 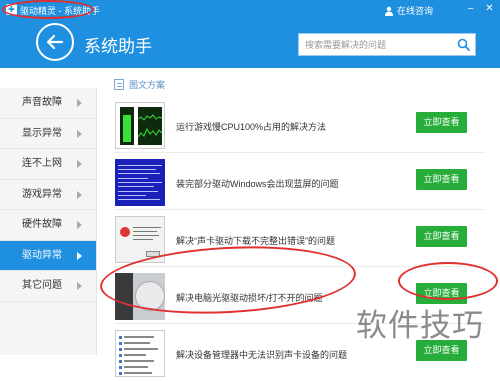 What do you see at coordinates (42, 102) in the screenshot?
I see `sidebar-item-label: 声音故障` at bounding box center [42, 102].